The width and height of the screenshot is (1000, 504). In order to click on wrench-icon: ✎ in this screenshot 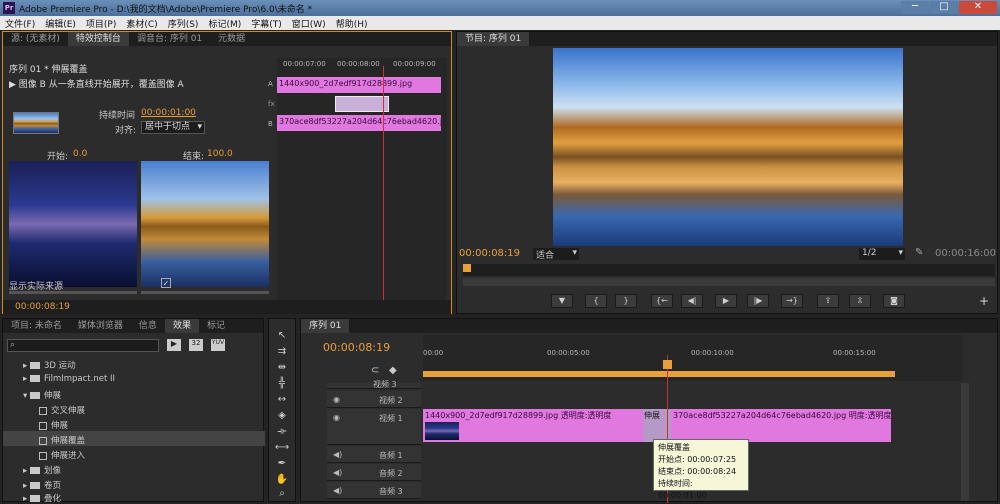, I will do `click(919, 252)`.